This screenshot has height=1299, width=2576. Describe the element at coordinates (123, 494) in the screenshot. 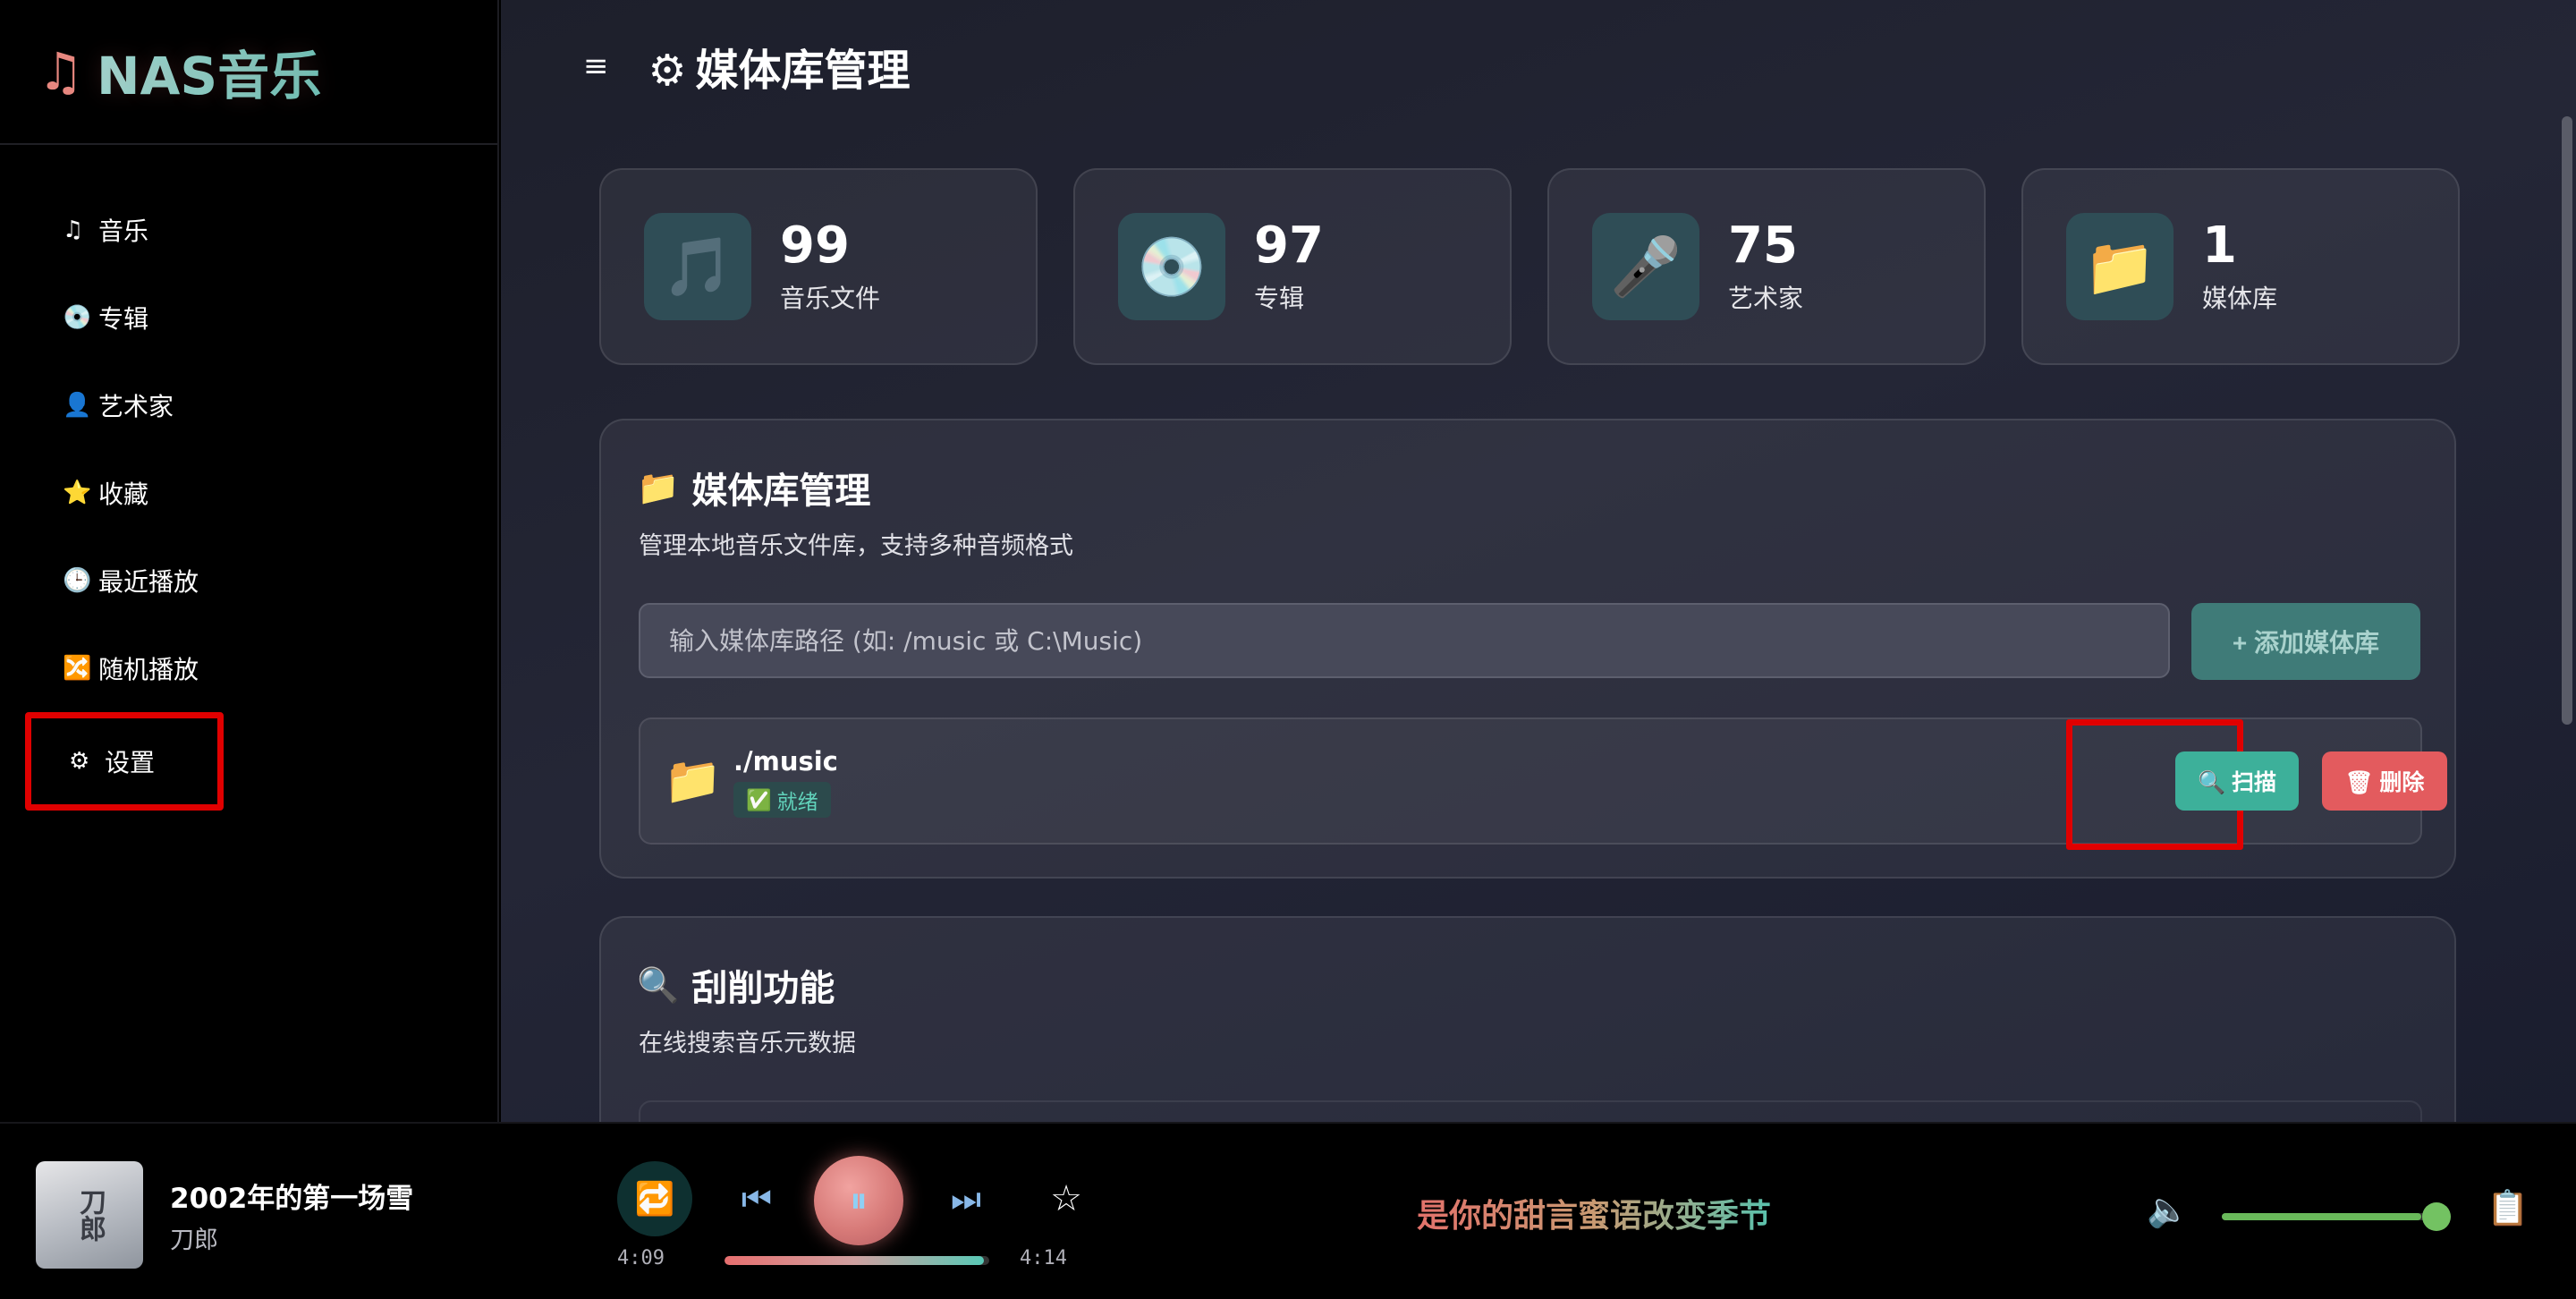

I see `sidebar-item-label: 收藏` at that location.